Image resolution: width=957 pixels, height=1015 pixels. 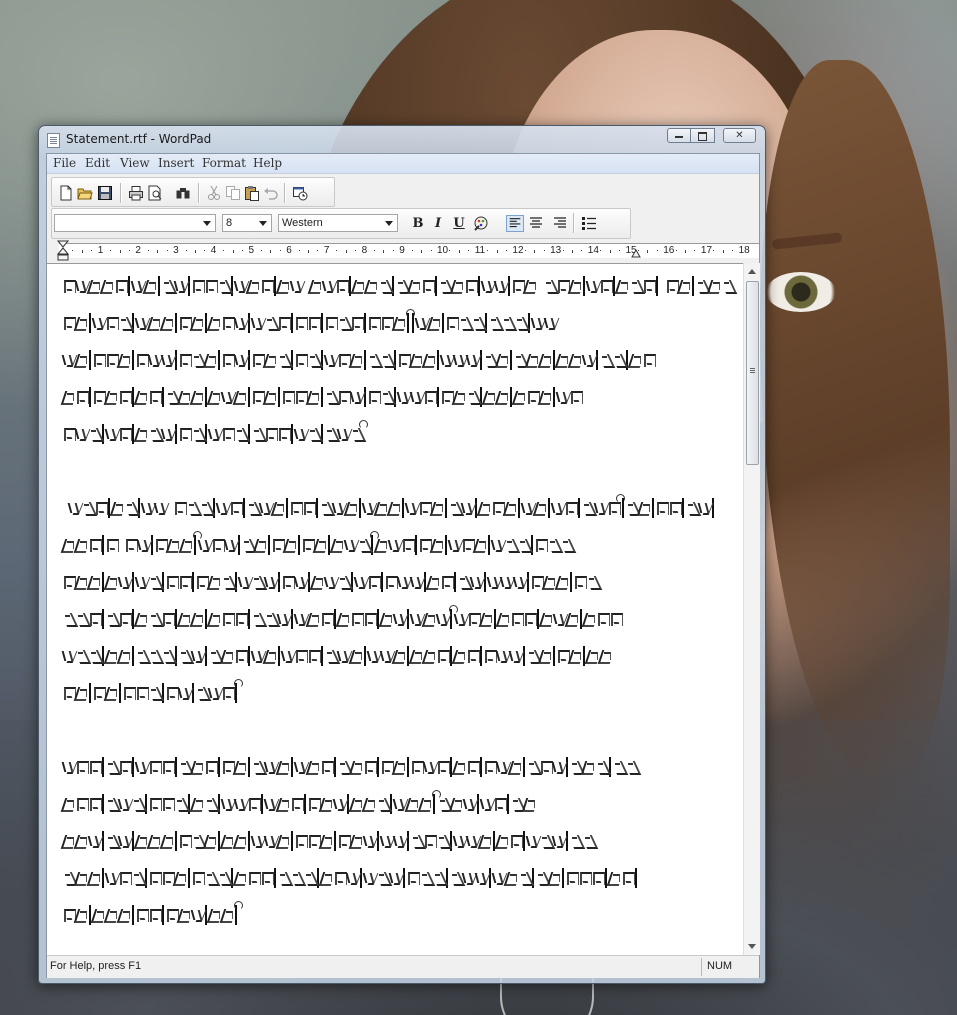 I want to click on copy-icon, so click(x=233, y=193).